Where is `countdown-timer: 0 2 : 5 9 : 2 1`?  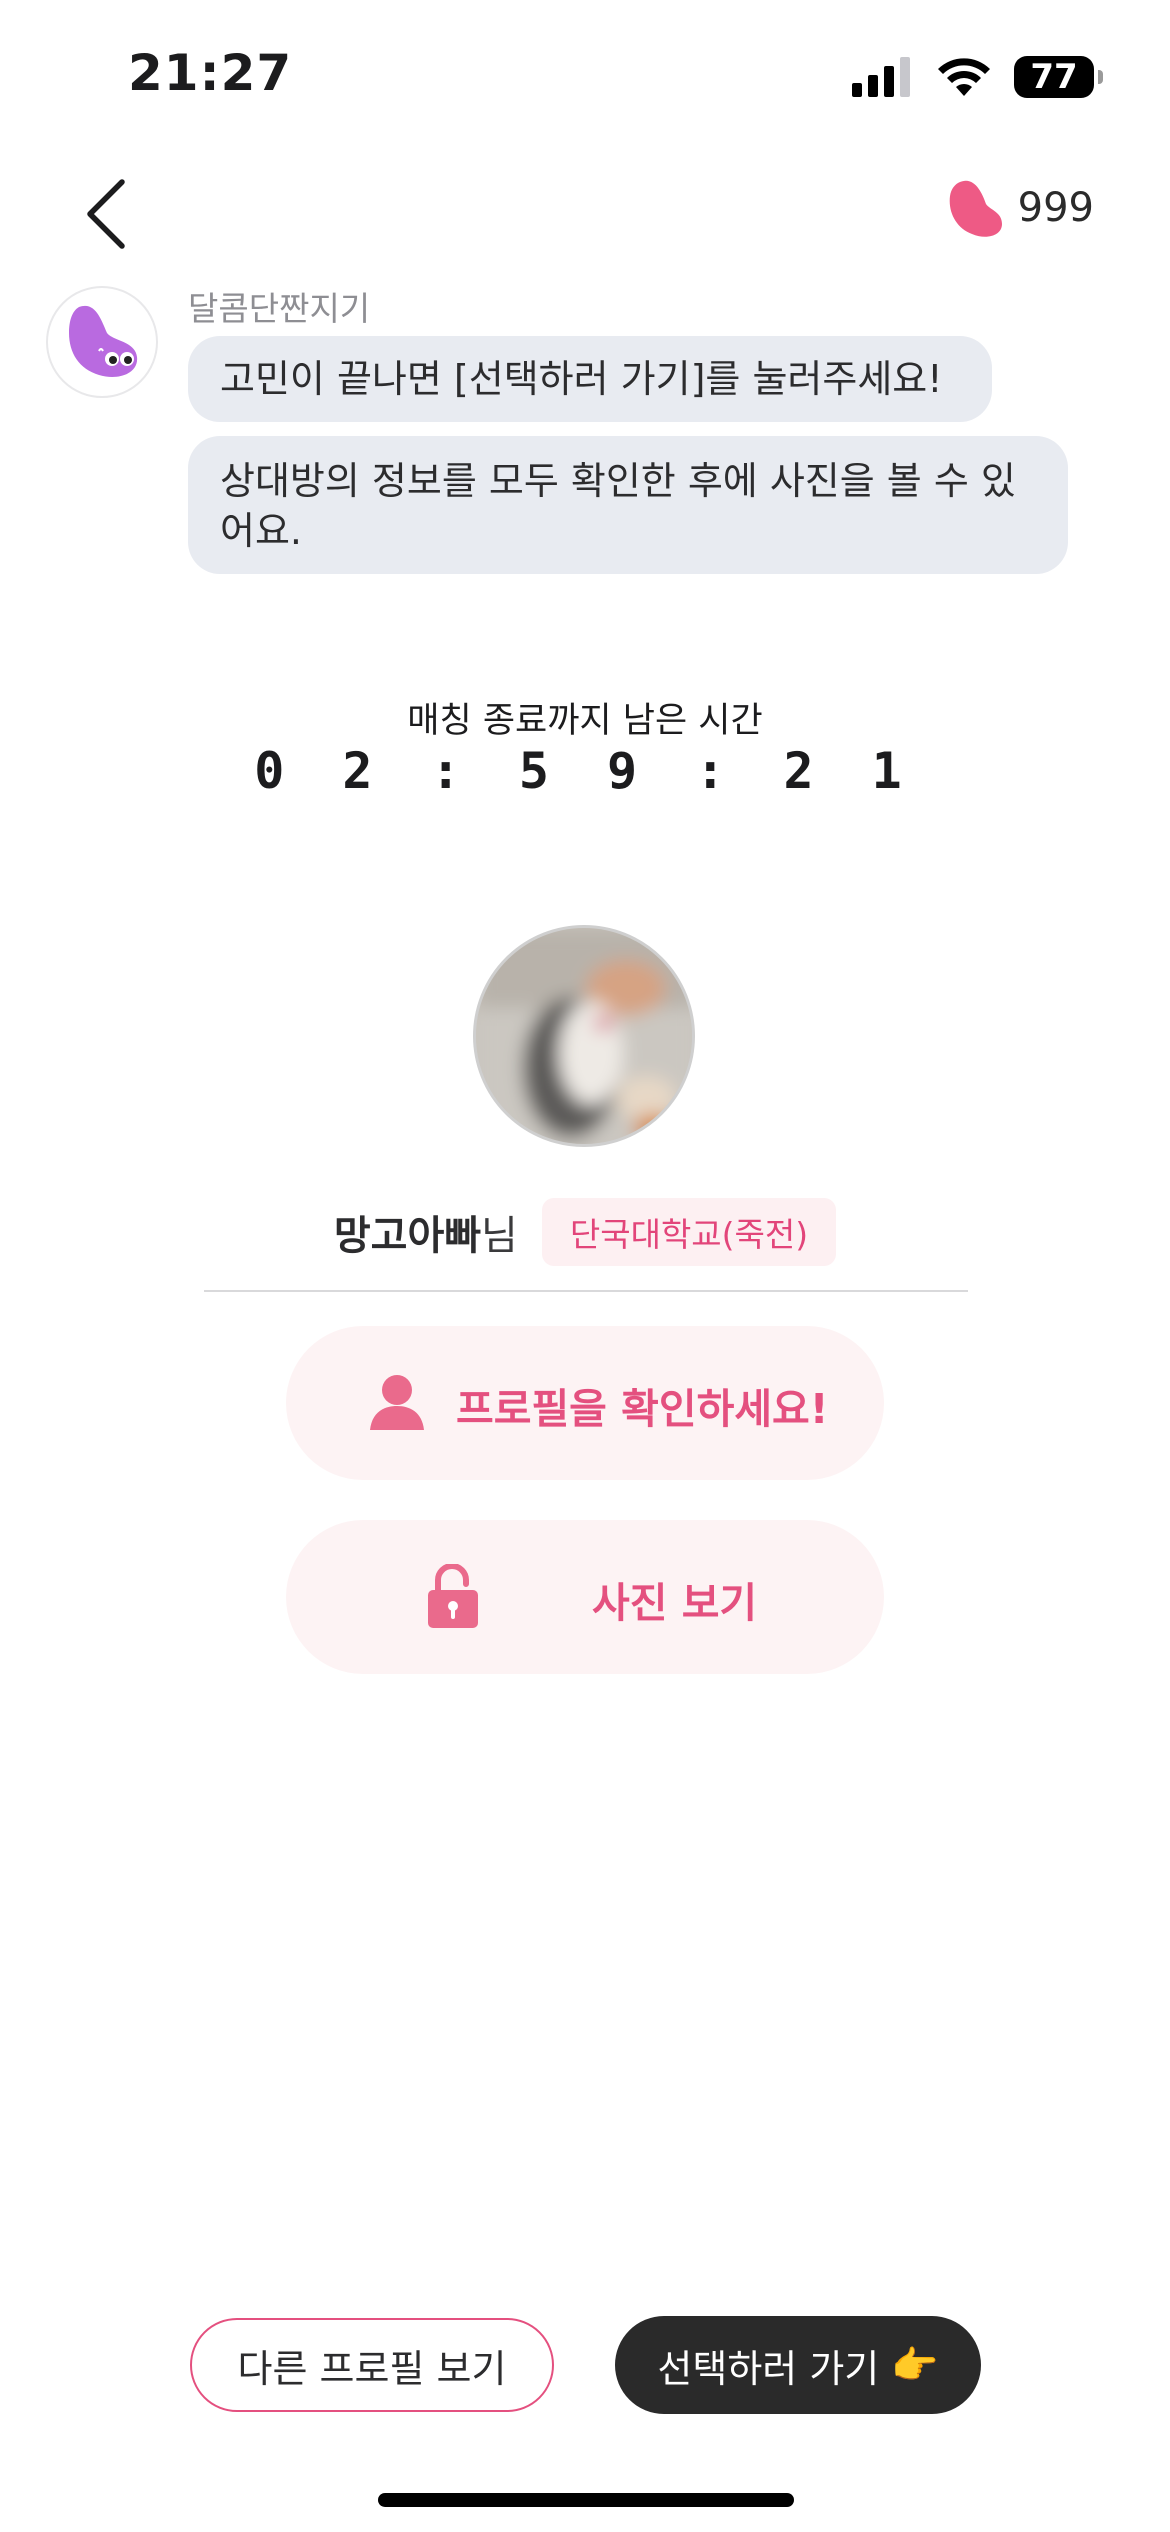 countdown-timer: 0 2 : 5 9 : 2 1 is located at coordinates (585, 771).